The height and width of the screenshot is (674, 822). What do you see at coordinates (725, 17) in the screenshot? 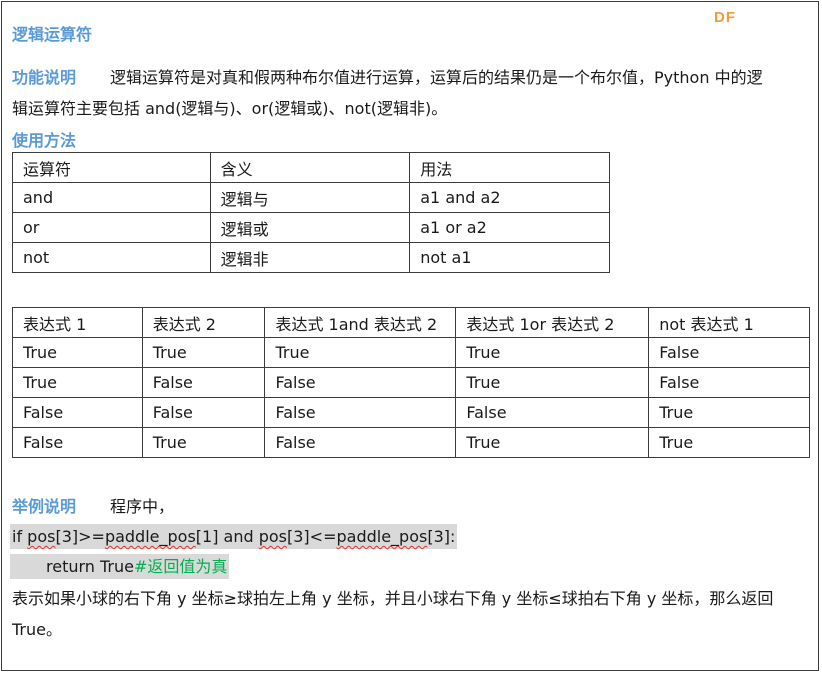
I see `brand-logo: DF` at bounding box center [725, 17].